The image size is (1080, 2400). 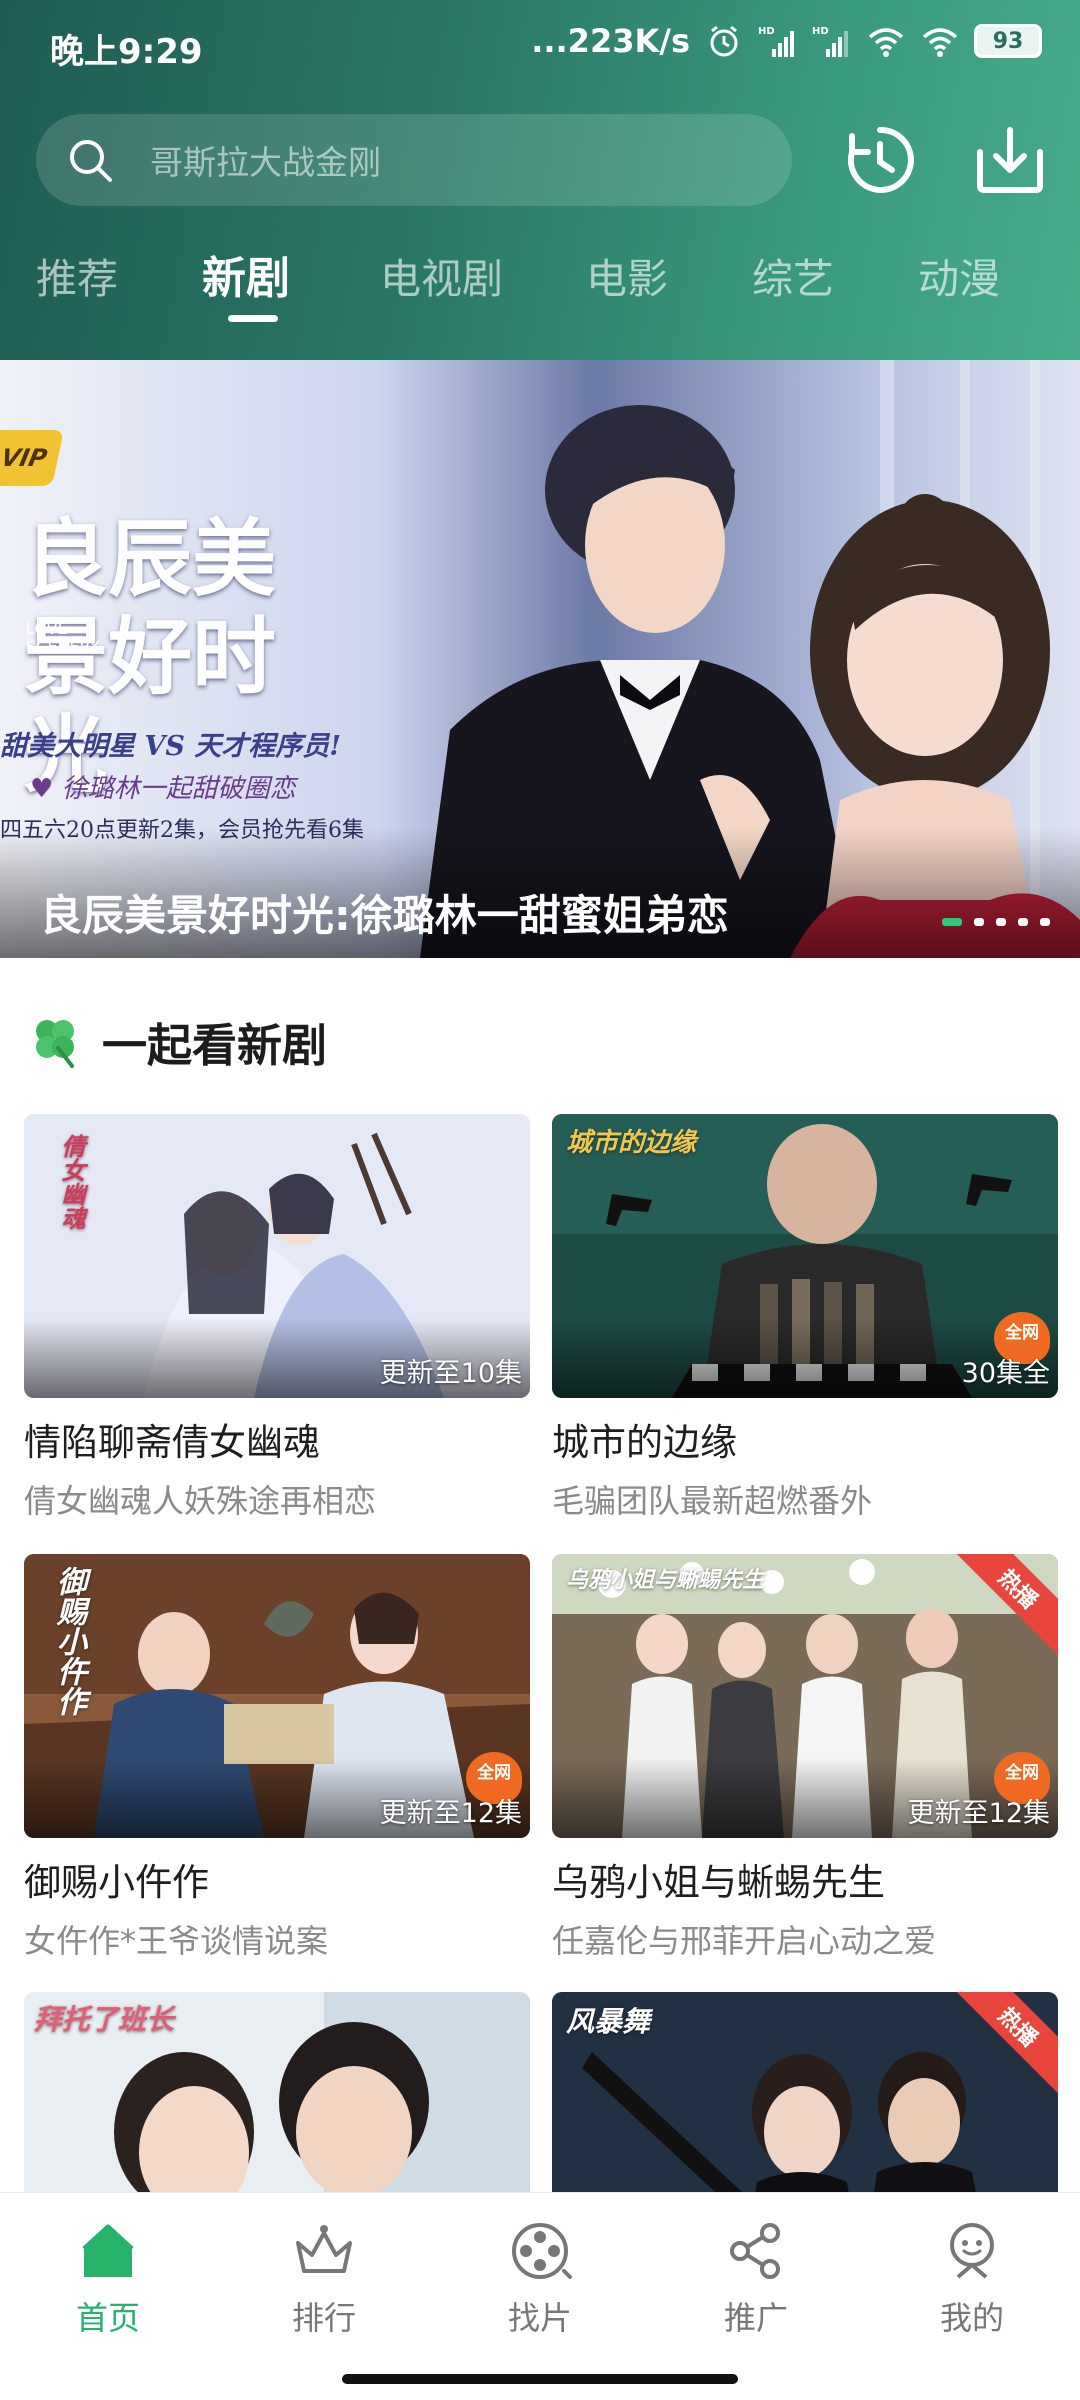 What do you see at coordinates (724, 41) in the screenshot?
I see `alarm-icon` at bounding box center [724, 41].